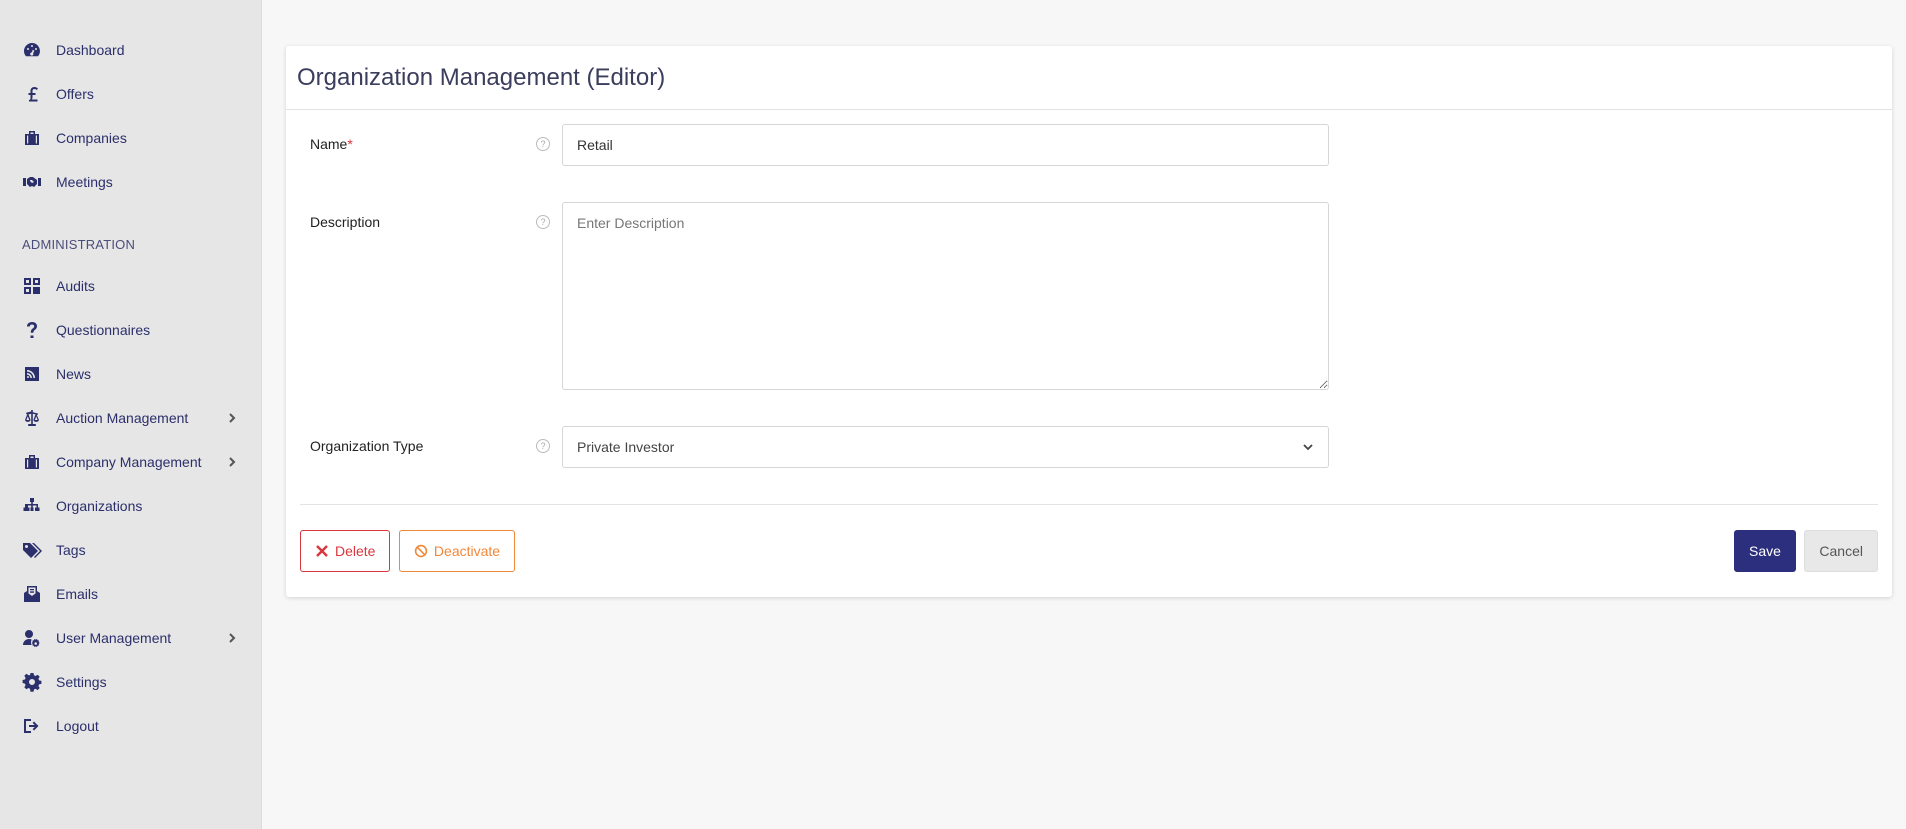 The image size is (1906, 829). What do you see at coordinates (350, 144) in the screenshot?
I see `required-mark: *` at bounding box center [350, 144].